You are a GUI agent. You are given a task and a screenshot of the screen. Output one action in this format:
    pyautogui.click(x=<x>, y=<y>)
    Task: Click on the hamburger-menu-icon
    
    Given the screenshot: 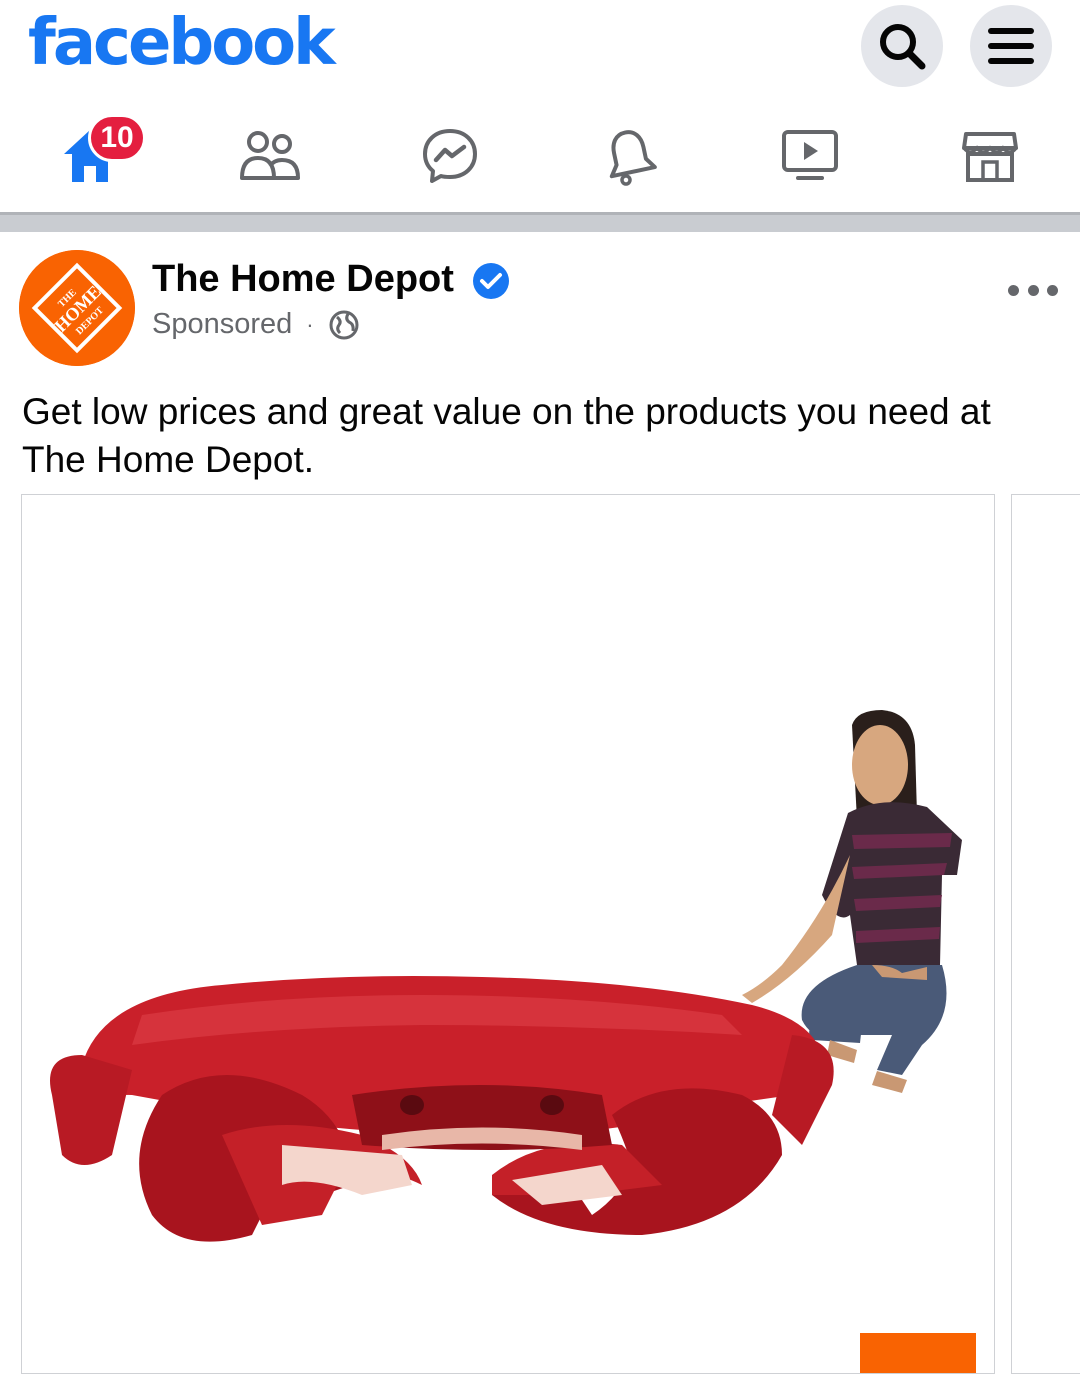 What is the action you would take?
    pyautogui.click(x=1011, y=46)
    